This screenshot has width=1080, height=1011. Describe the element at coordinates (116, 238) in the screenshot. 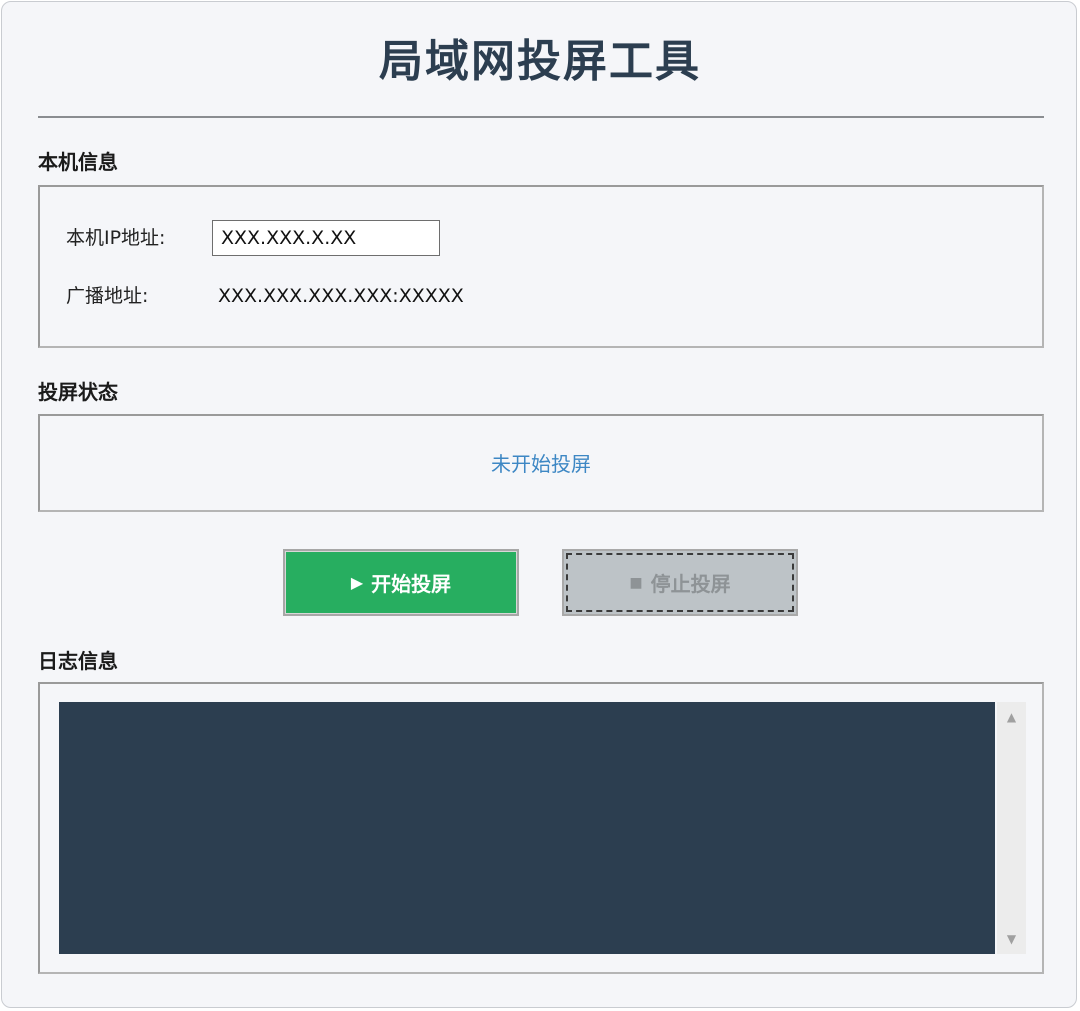

I see `ip-label: 本机IP地址:` at that location.